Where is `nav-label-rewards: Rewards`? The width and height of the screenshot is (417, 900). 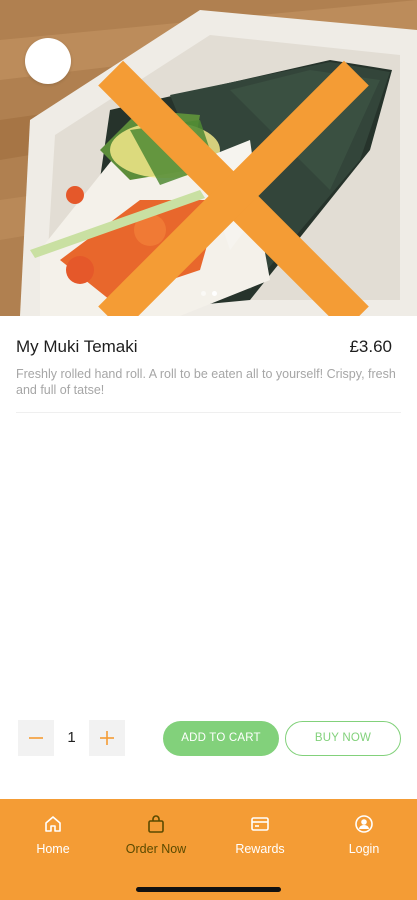
nav-label-rewards: Rewards is located at coordinates (260, 849).